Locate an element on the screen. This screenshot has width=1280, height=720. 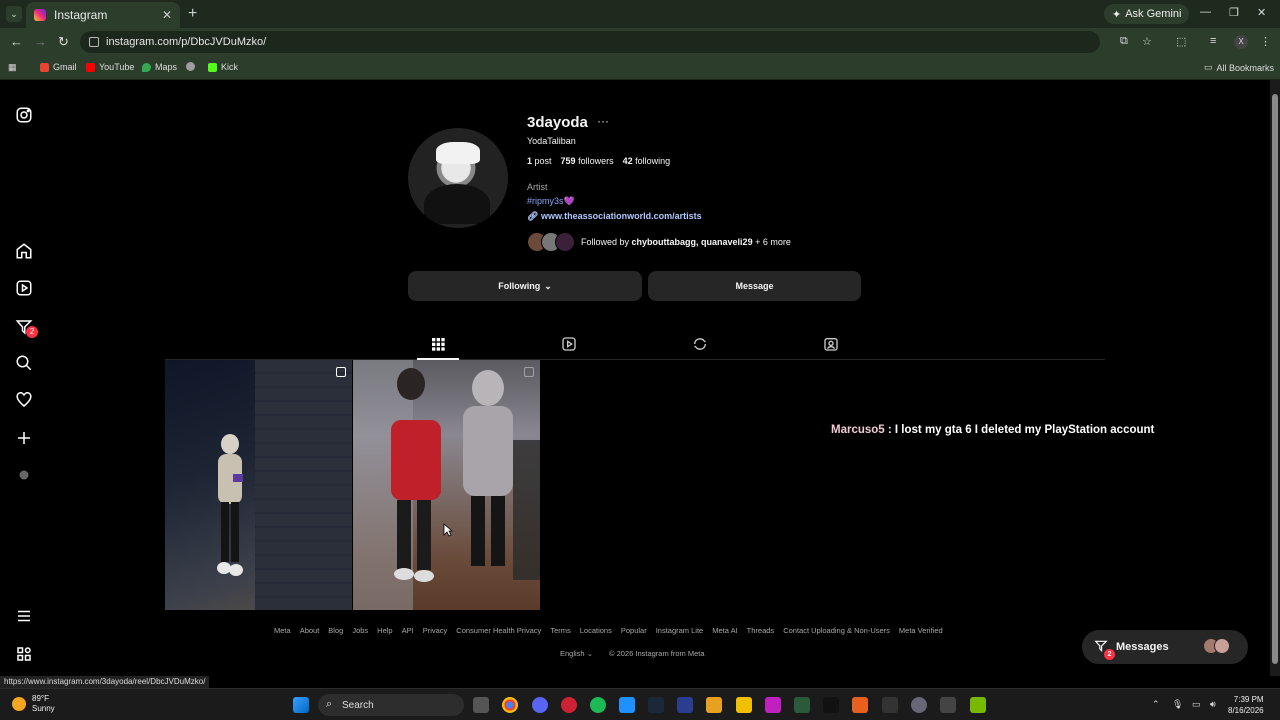
reload-icon: ↻ is located at coordinates (63, 42).